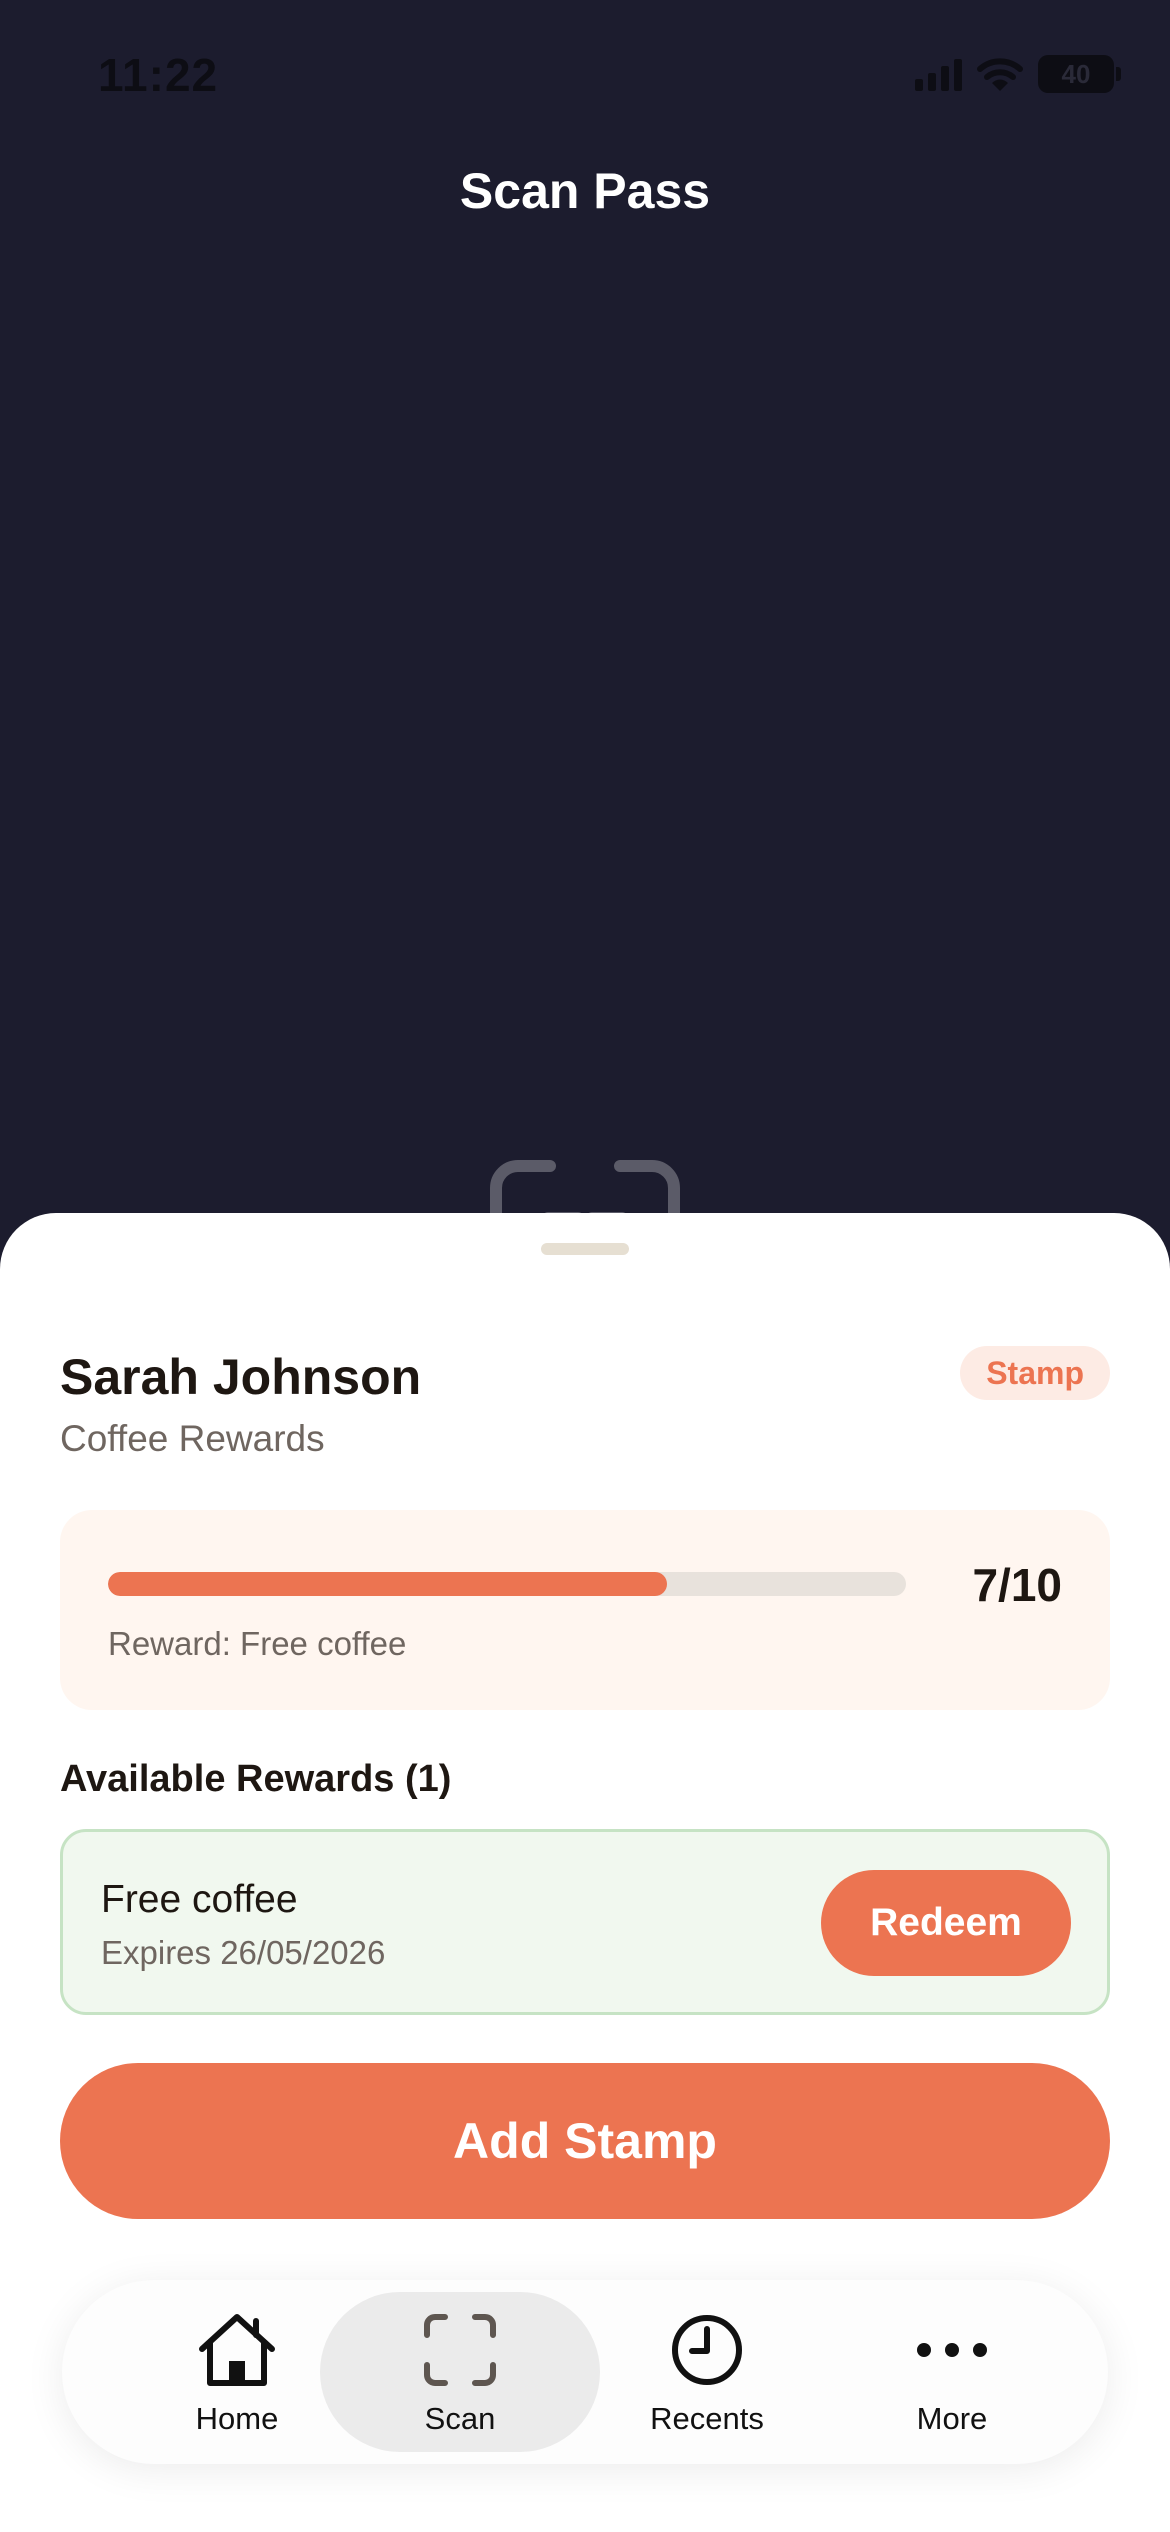 The image size is (1170, 2532). I want to click on stamp-count: 7/10, so click(1017, 1585).